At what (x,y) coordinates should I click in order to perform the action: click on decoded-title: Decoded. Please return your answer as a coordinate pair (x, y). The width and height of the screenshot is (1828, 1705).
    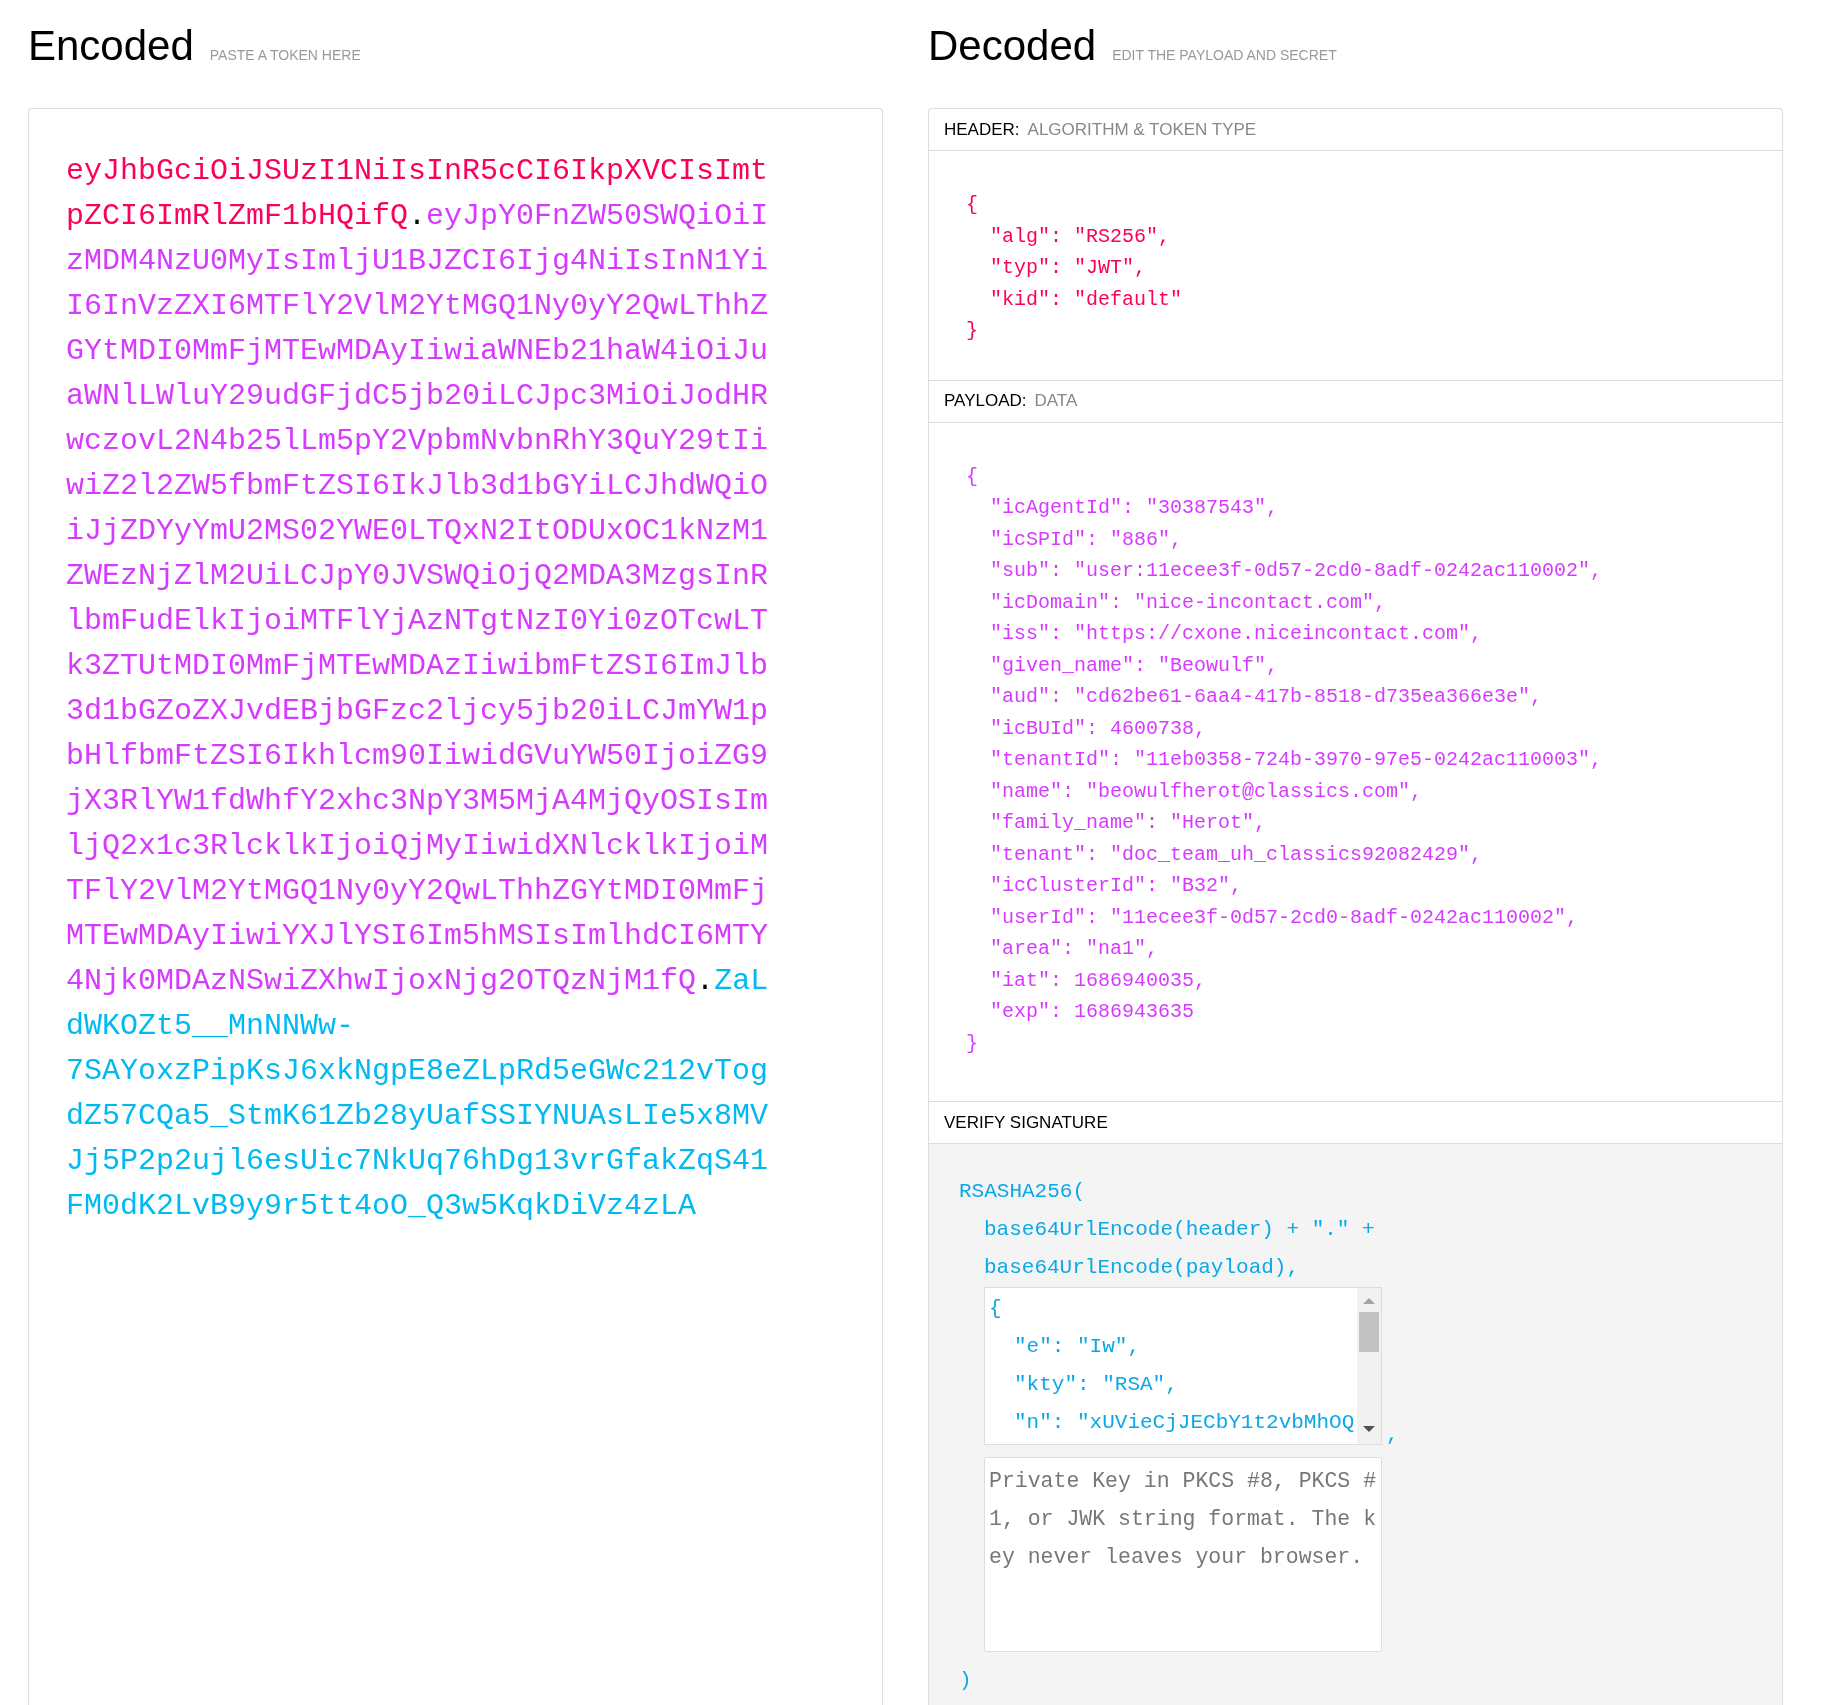
    Looking at the image, I should click on (1012, 46).